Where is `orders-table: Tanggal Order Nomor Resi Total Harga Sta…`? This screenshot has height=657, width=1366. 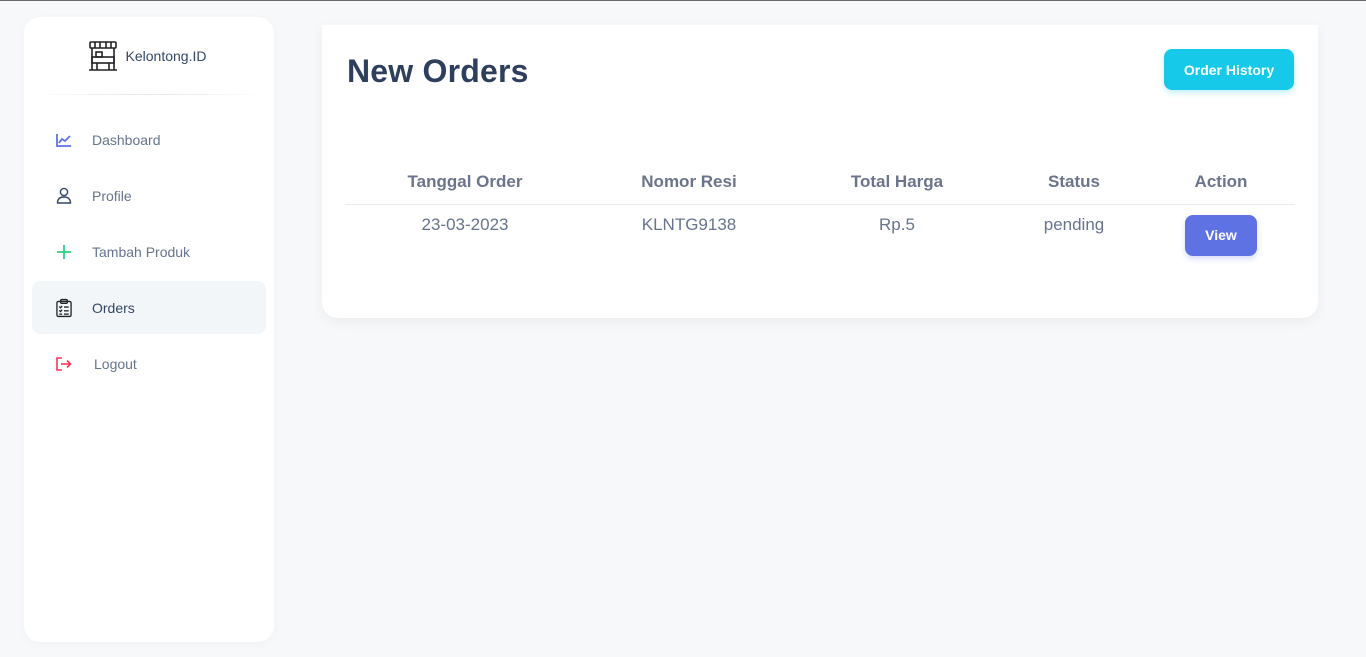 orders-table: Tanggal Order Nomor Resi Total Harga Sta… is located at coordinates (820, 212).